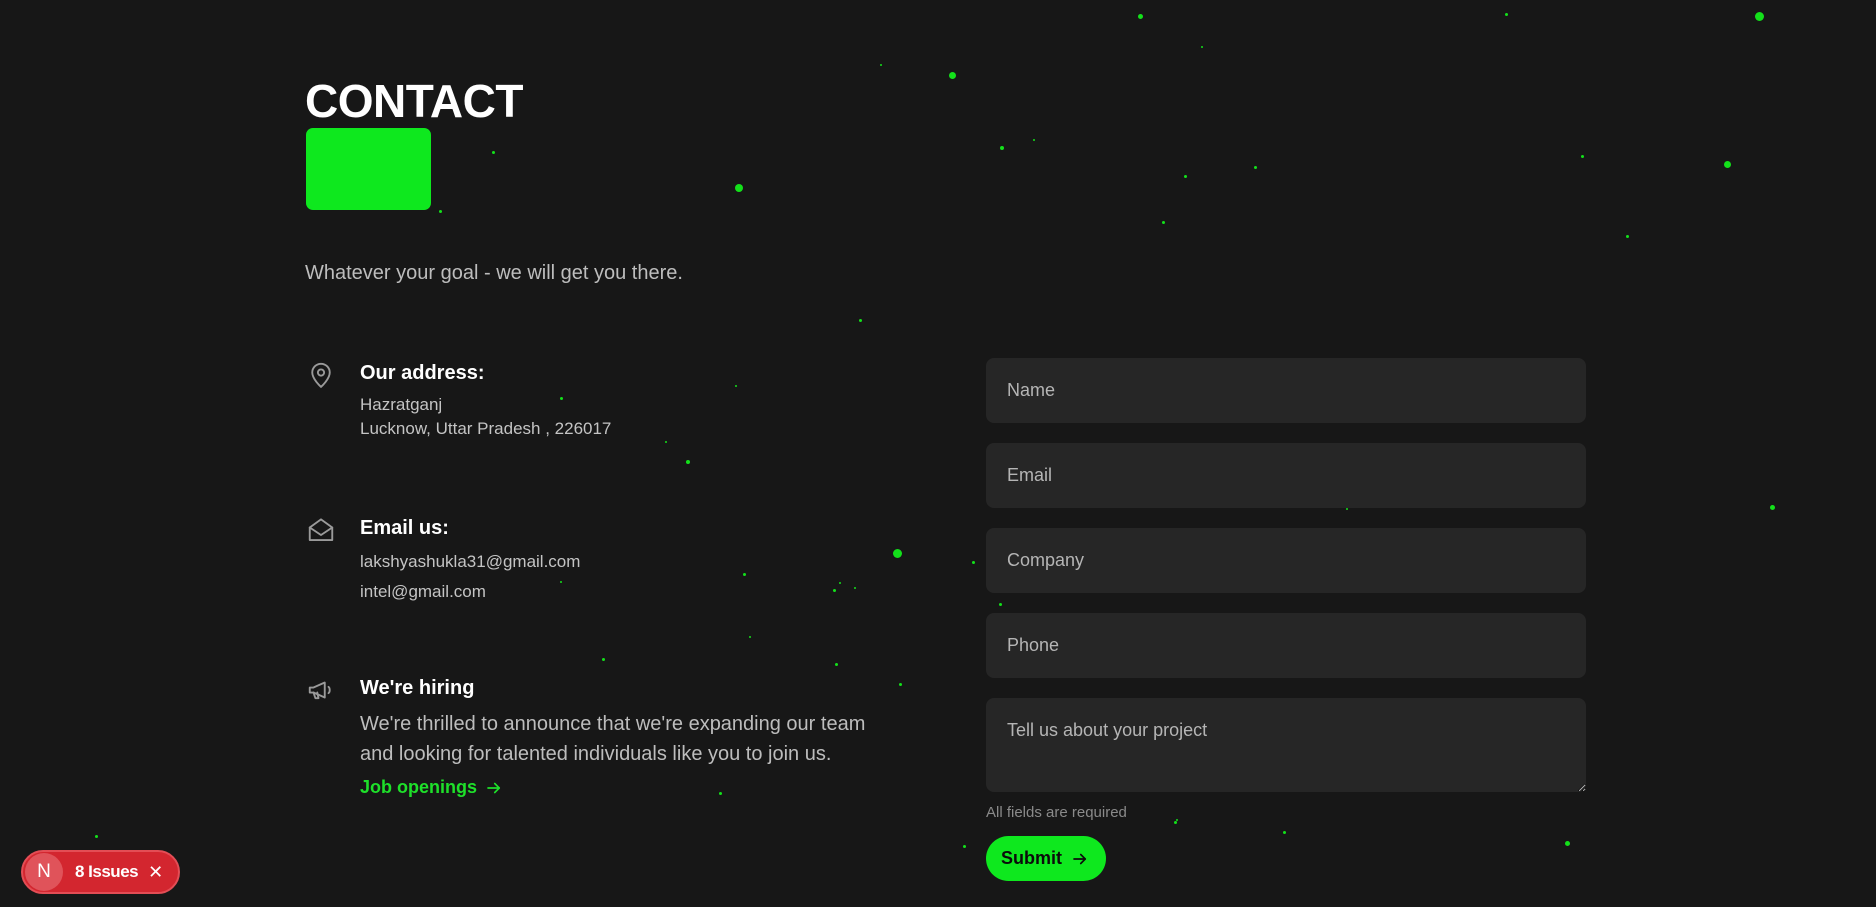 The image size is (1876, 907). What do you see at coordinates (368, 169) in the screenshot?
I see `accent-block` at bounding box center [368, 169].